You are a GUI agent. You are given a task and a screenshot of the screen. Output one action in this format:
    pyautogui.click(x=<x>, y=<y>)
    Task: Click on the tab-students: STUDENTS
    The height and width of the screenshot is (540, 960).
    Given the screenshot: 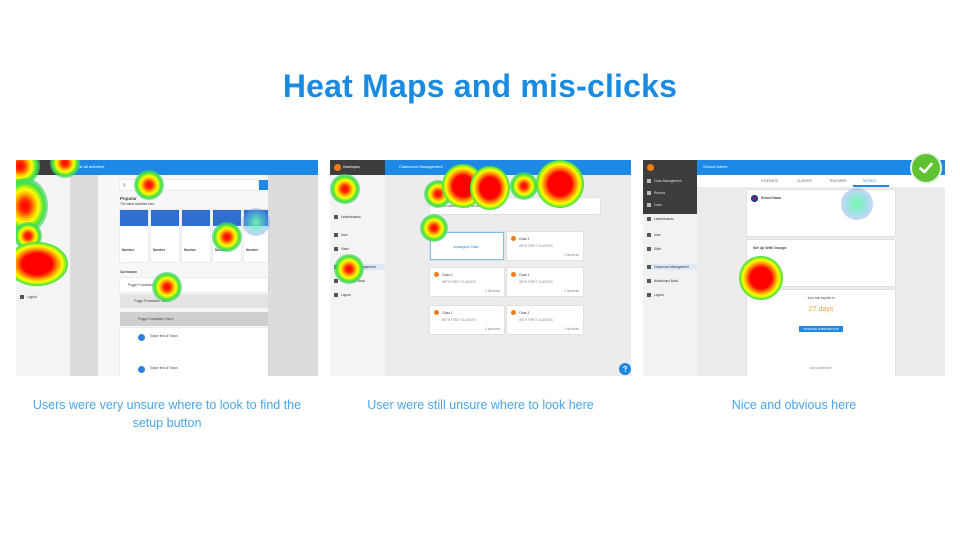 What is the action you would take?
    pyautogui.click(x=769, y=181)
    